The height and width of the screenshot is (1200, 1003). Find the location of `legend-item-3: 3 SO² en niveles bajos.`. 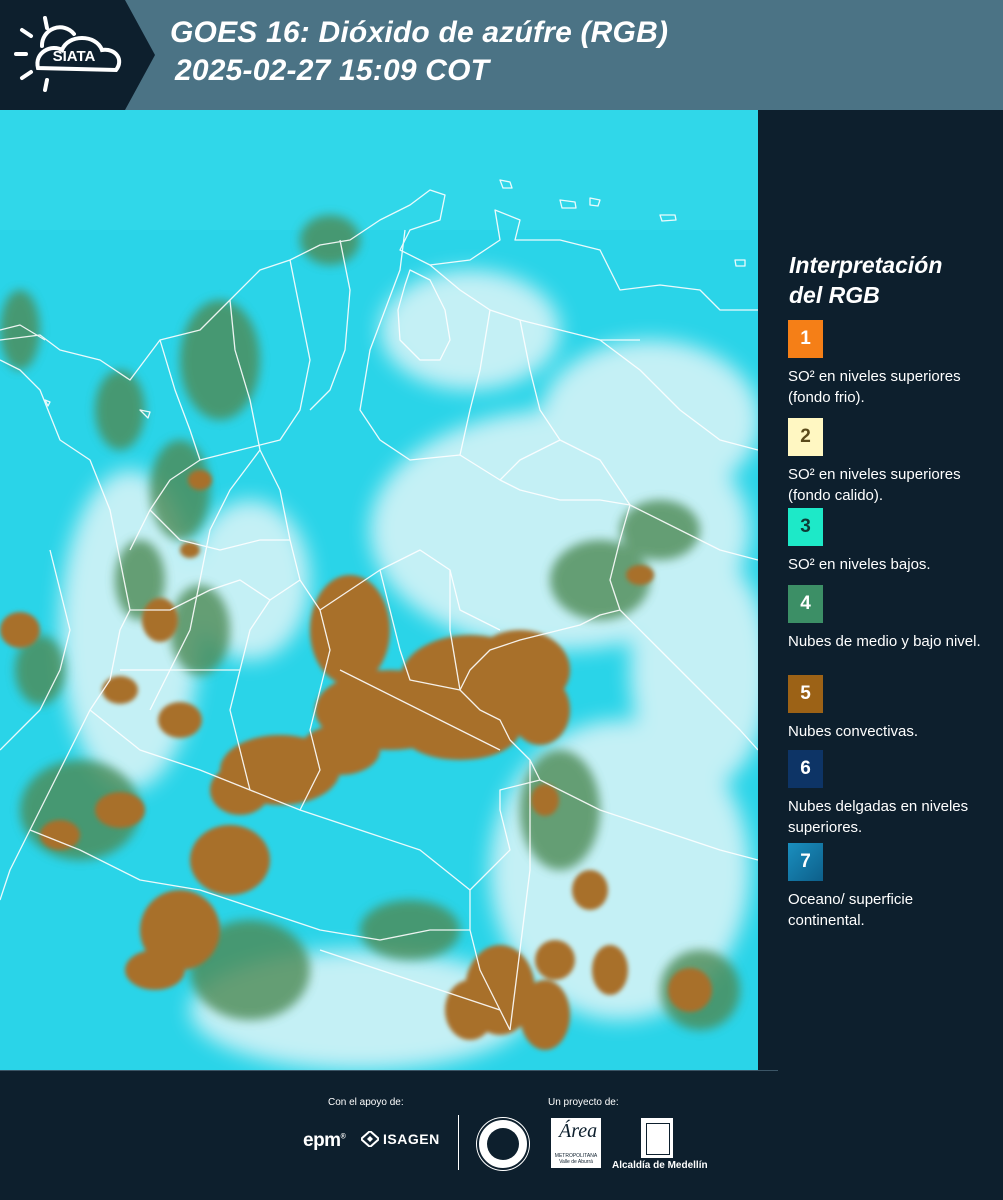

legend-item-3: 3 SO² en niveles bajos. is located at coordinates (890, 541).